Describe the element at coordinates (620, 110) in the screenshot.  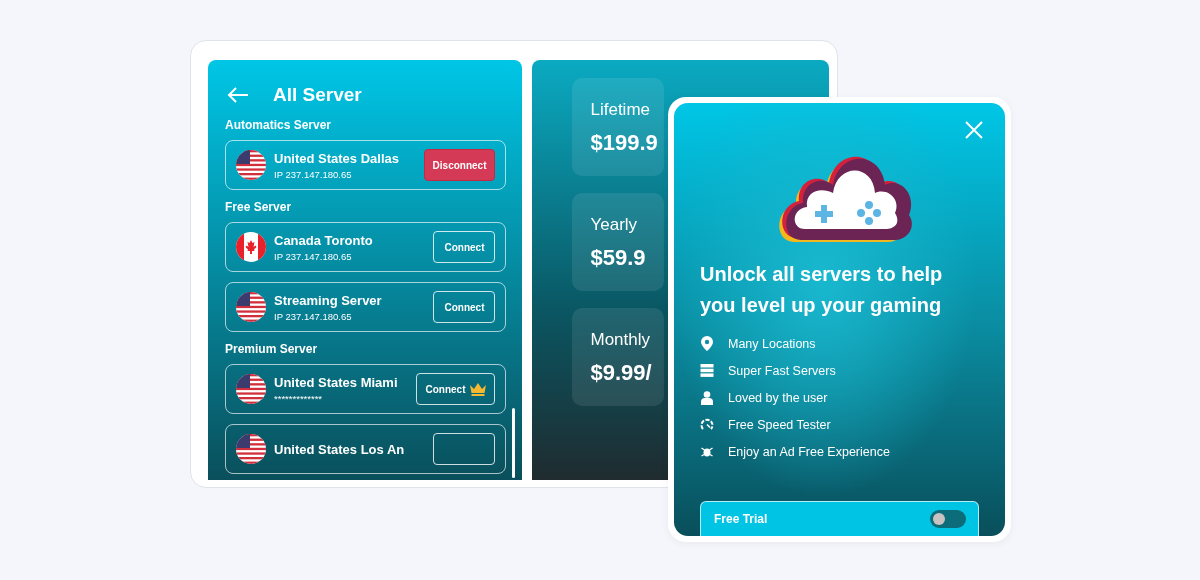
I see `plan-name: Lifetime` at that location.